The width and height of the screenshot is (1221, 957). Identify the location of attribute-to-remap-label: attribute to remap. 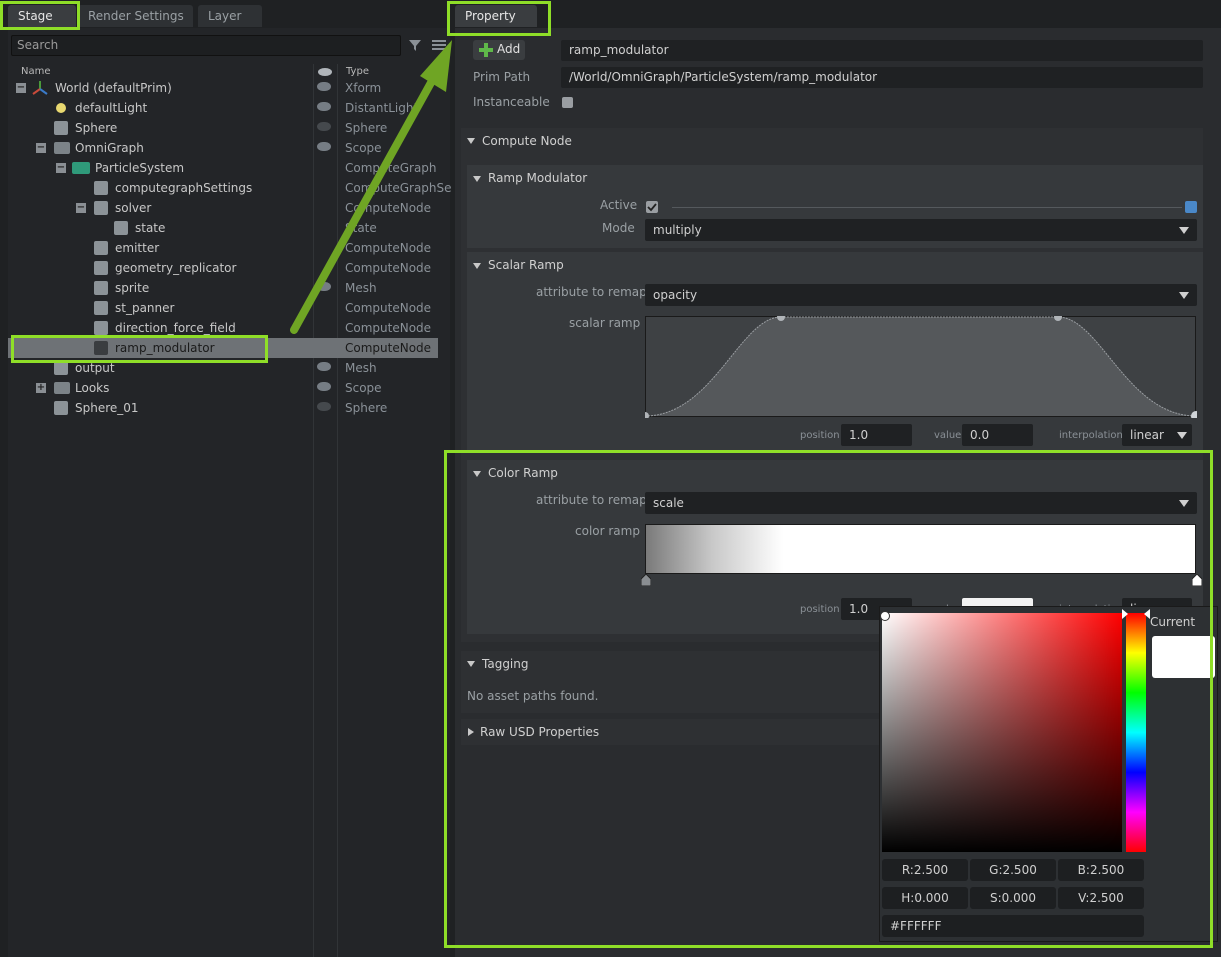
(591, 292).